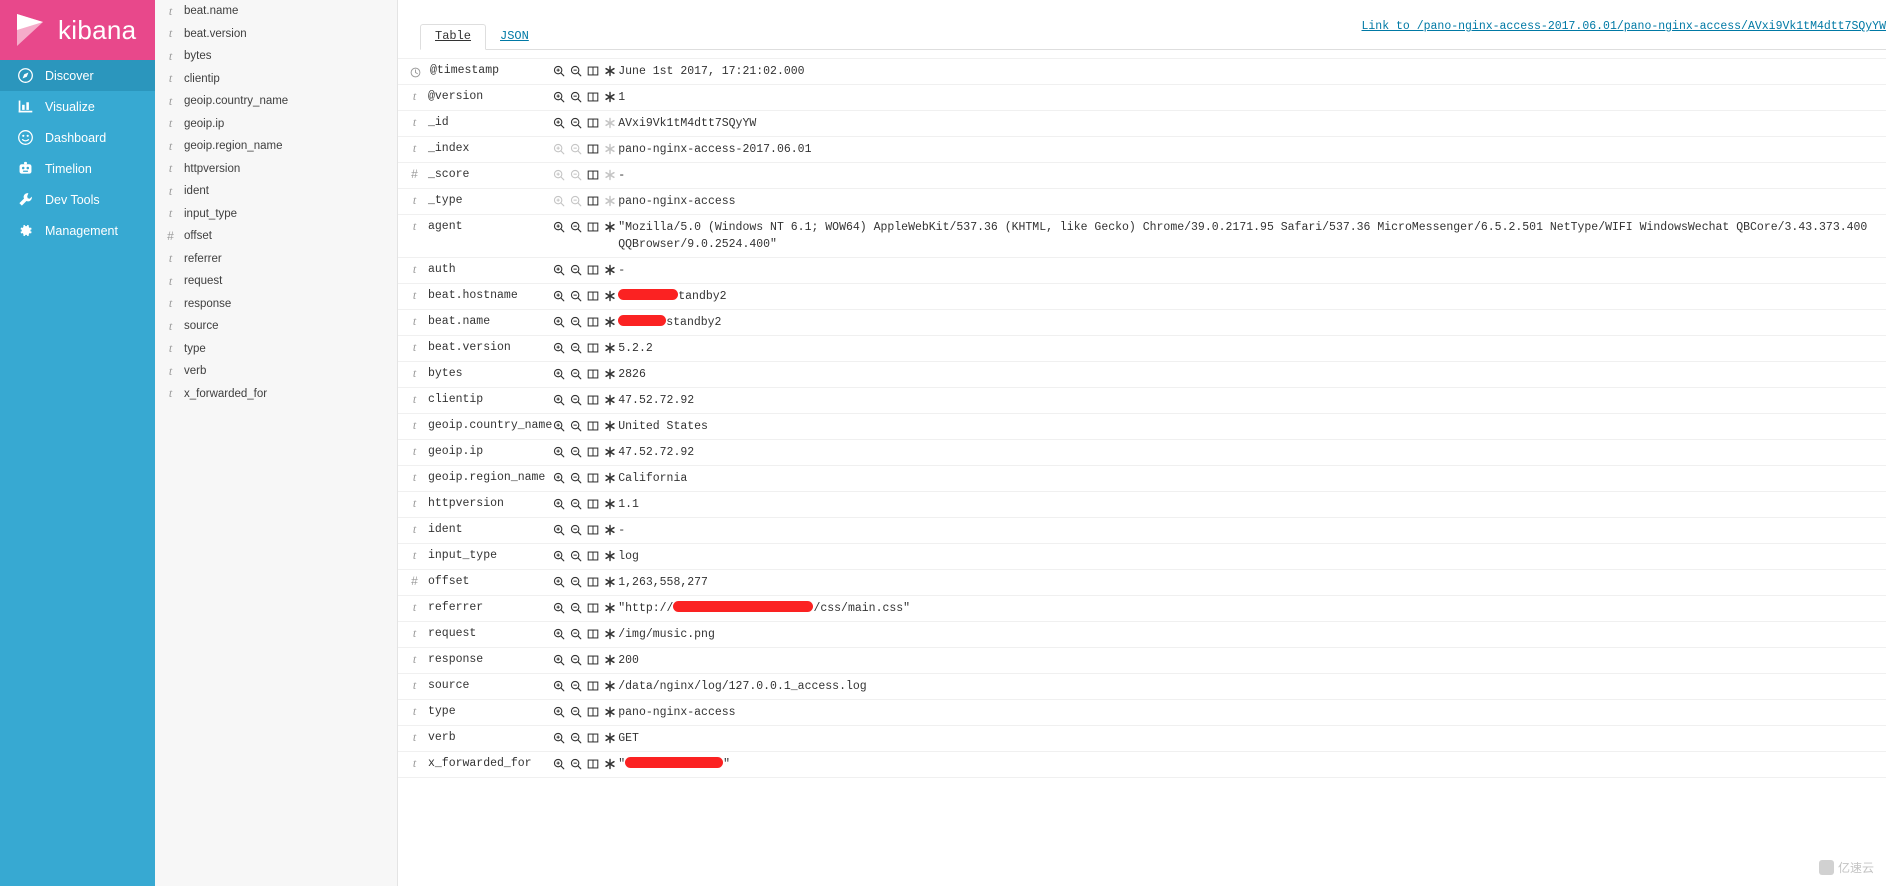 Image resolution: width=1886 pixels, height=886 pixels. I want to click on sidebar-item-visualize: Visualize, so click(77, 106).